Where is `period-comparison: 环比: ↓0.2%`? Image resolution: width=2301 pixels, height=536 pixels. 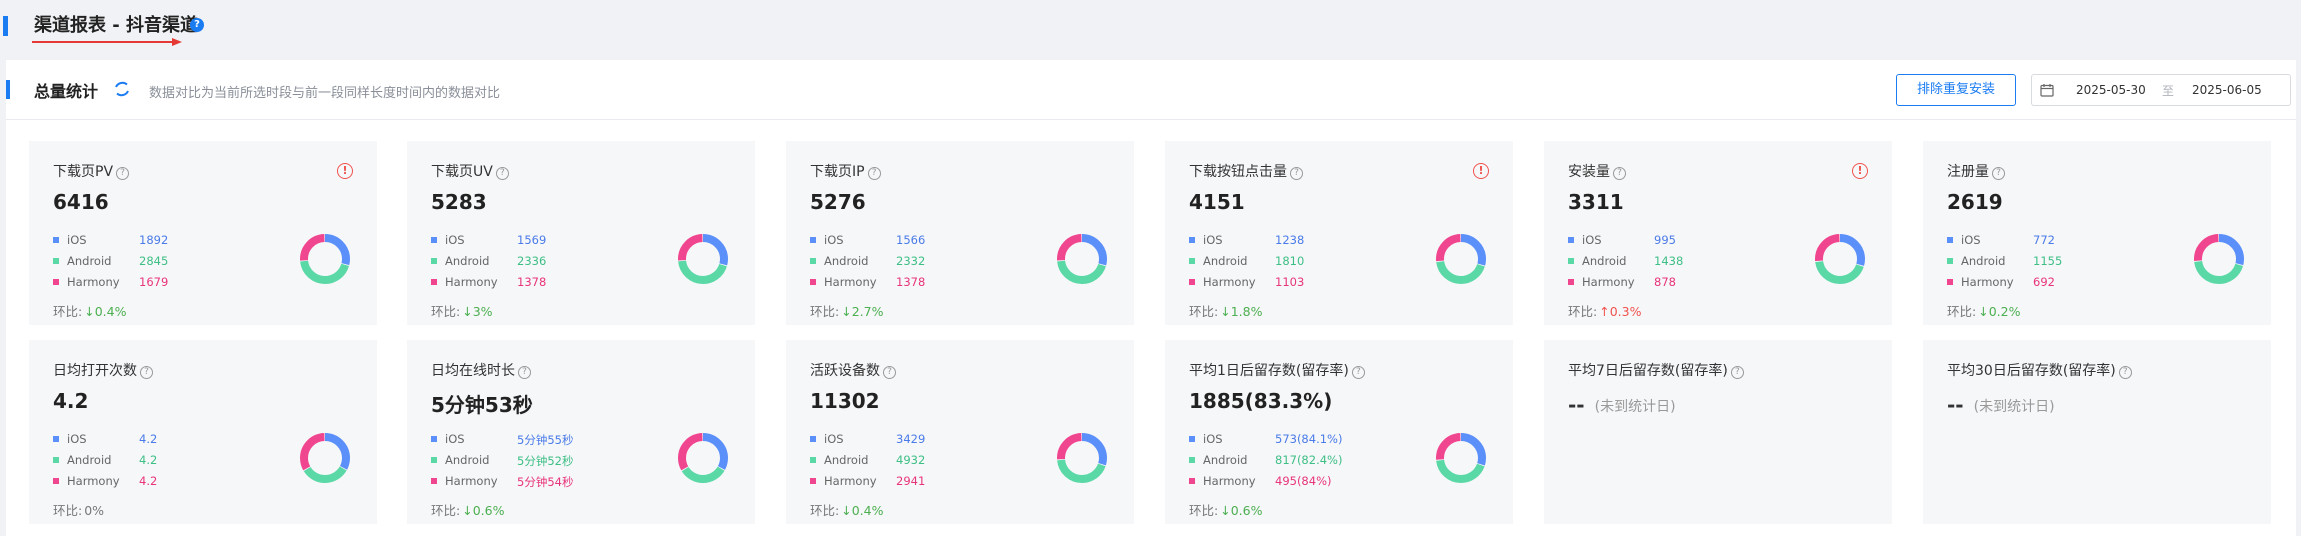
period-comparison: 环比: ↓0.2% is located at coordinates (1983, 310).